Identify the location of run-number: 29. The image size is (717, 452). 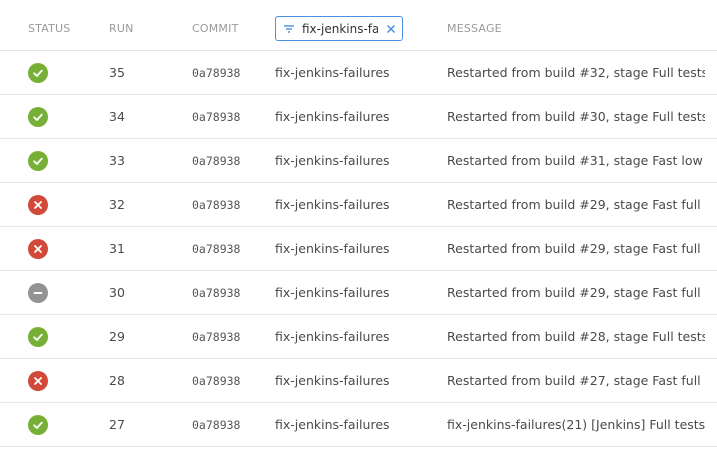
(117, 336).